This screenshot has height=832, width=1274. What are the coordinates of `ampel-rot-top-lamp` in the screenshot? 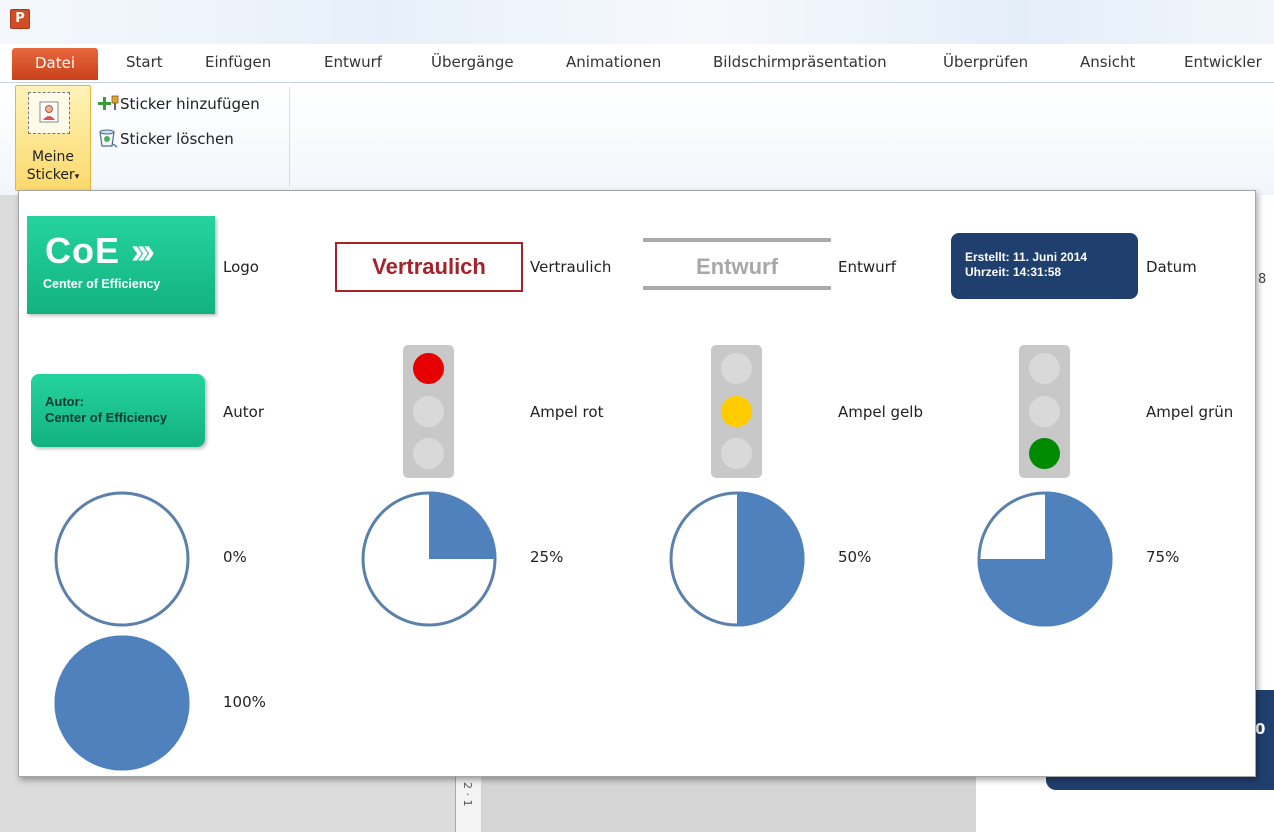 It's located at (428, 368).